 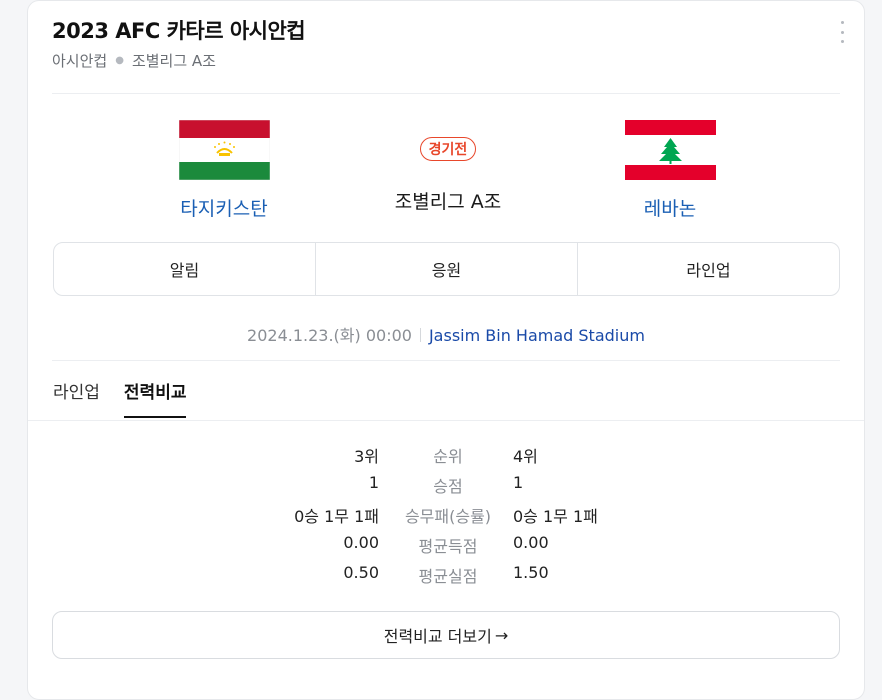 What do you see at coordinates (79, 60) in the screenshot?
I see `breadcrumb-competition: 아시안컵` at bounding box center [79, 60].